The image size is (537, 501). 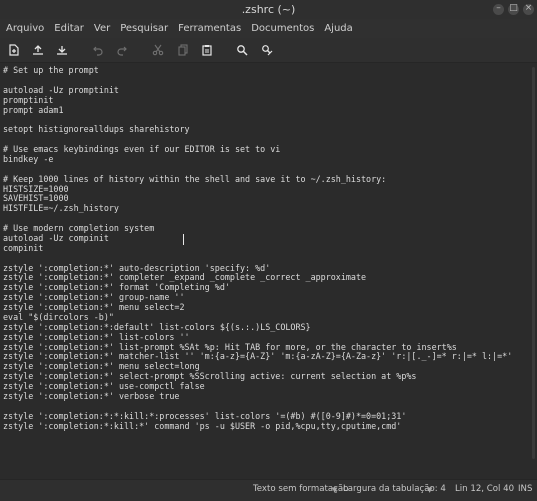 I want to click on code-line: promptinit, so click(x=28, y=99).